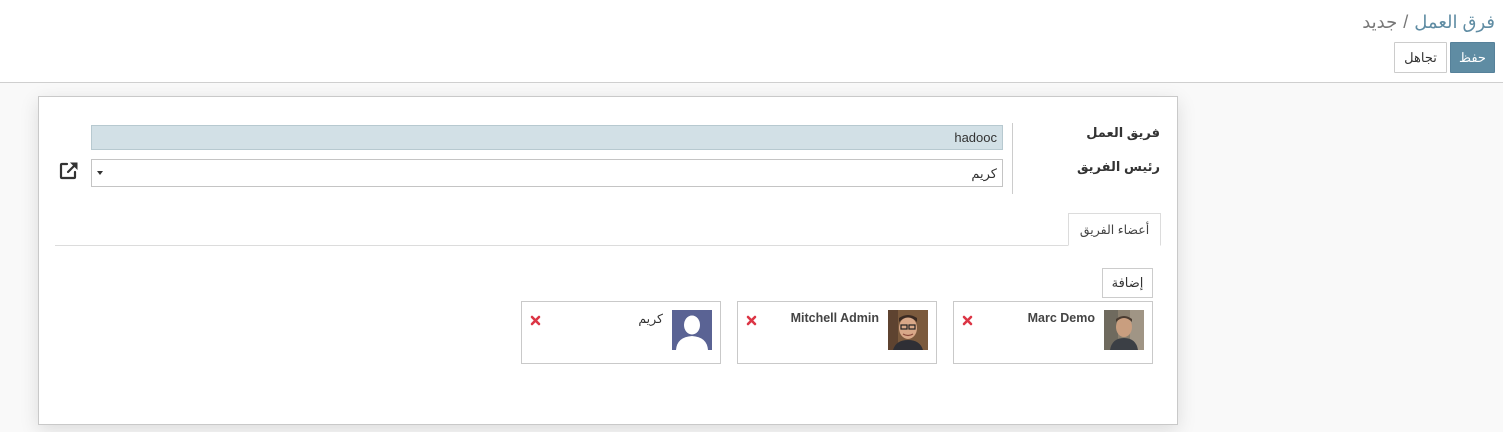 The image size is (1503, 432). I want to click on member-card: Marc Demo, so click(1053, 332).